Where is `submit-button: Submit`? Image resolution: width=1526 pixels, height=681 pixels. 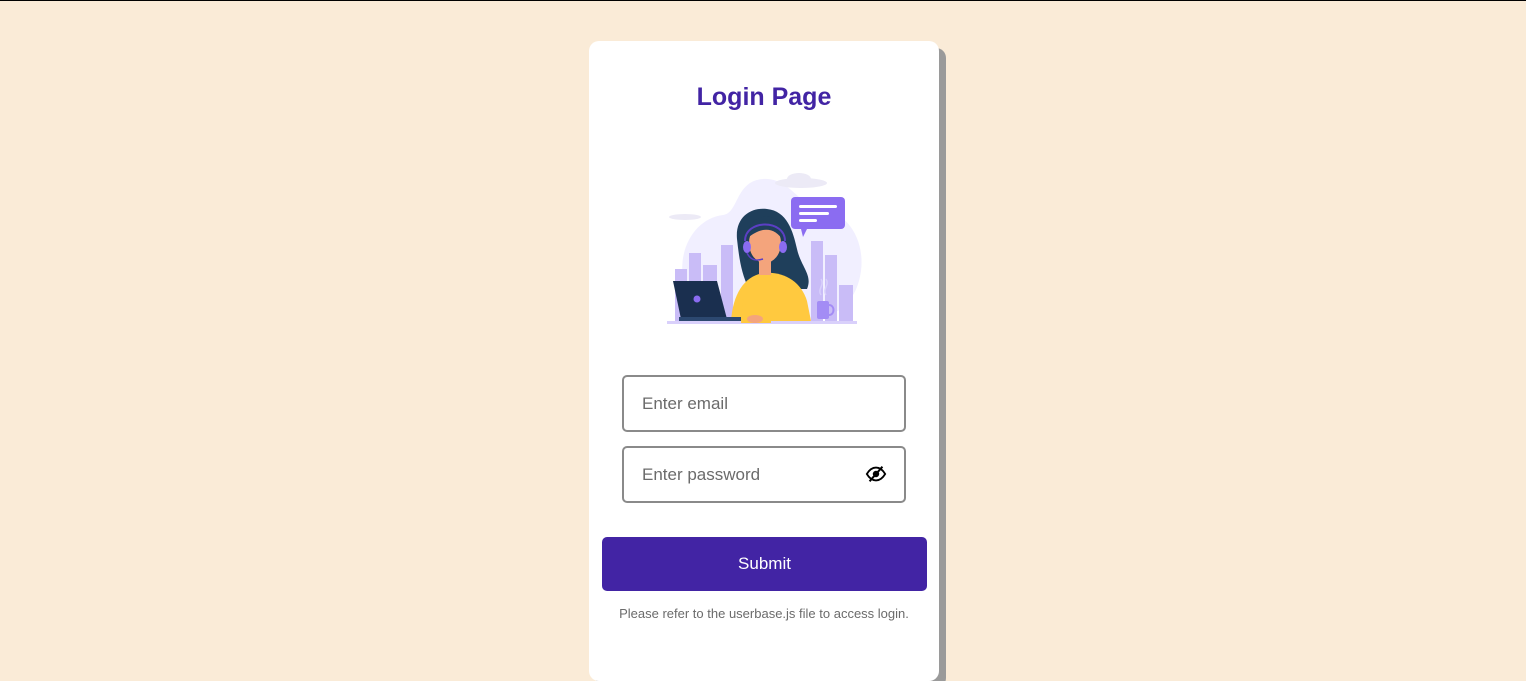 submit-button: Submit is located at coordinates (764, 564).